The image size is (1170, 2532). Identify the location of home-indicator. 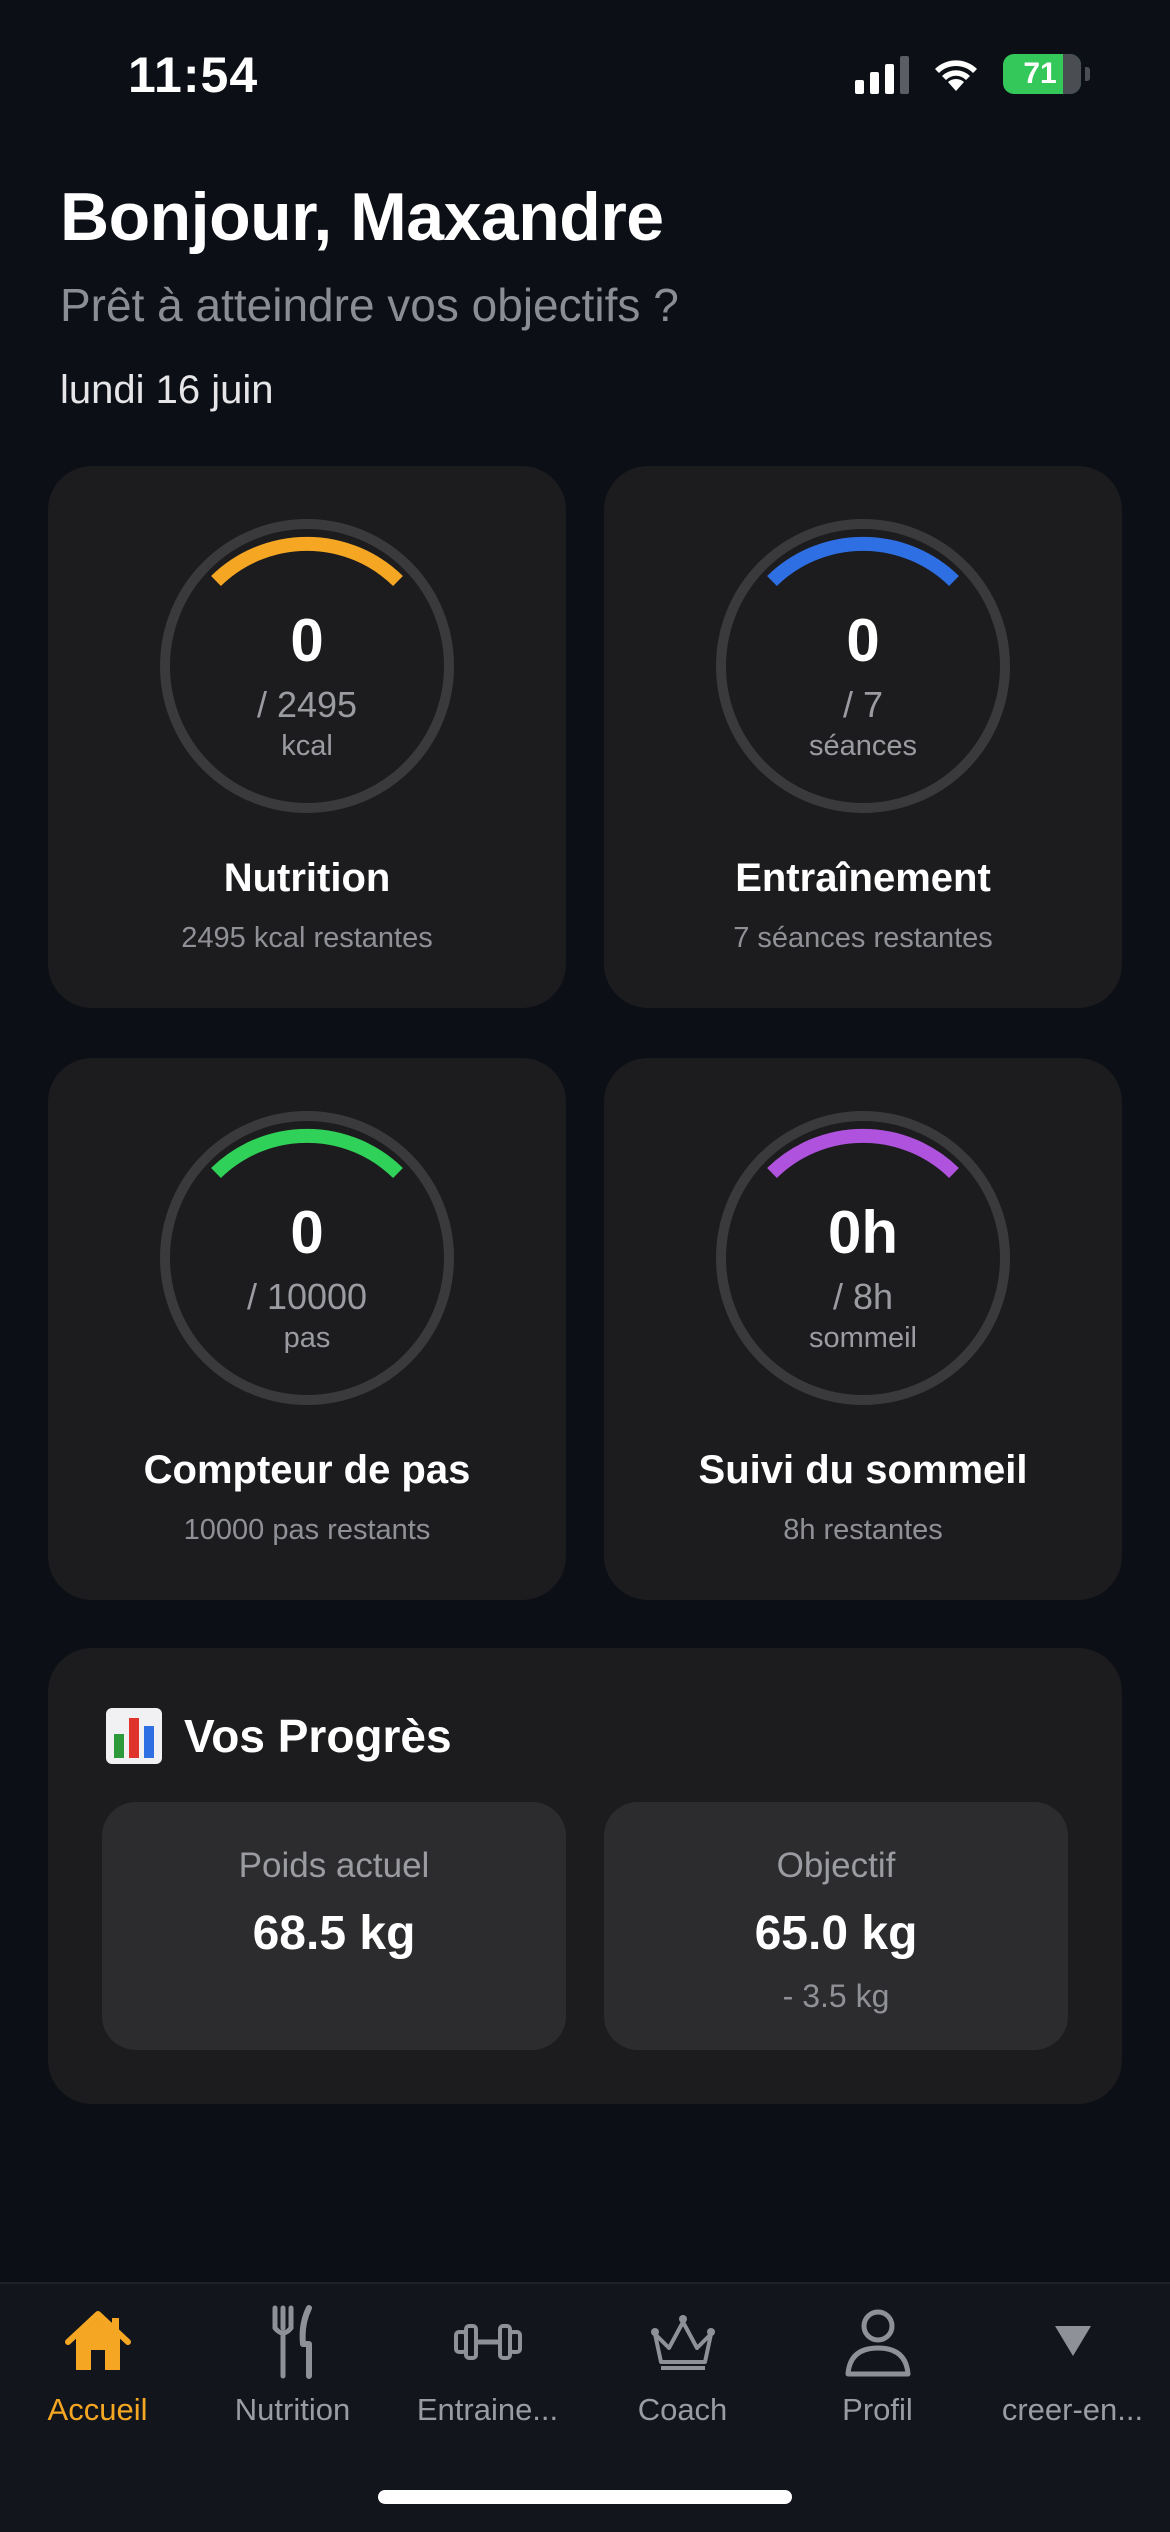
(585, 2497).